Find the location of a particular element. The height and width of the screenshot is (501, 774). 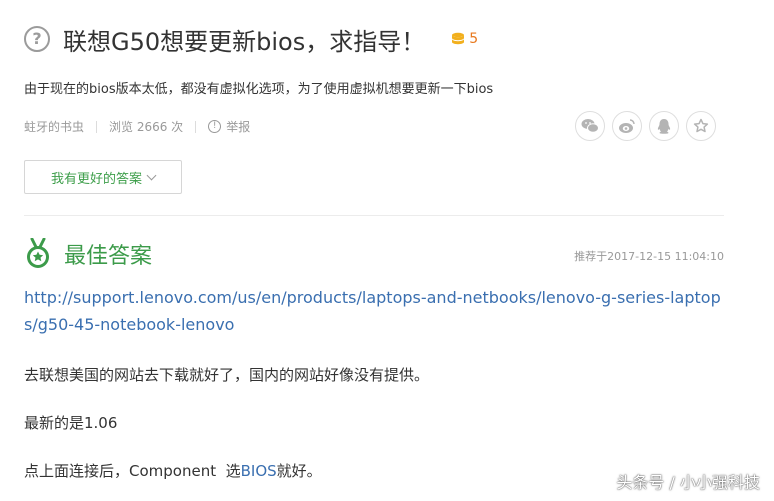

question-mark-icon: ? is located at coordinates (37, 39).